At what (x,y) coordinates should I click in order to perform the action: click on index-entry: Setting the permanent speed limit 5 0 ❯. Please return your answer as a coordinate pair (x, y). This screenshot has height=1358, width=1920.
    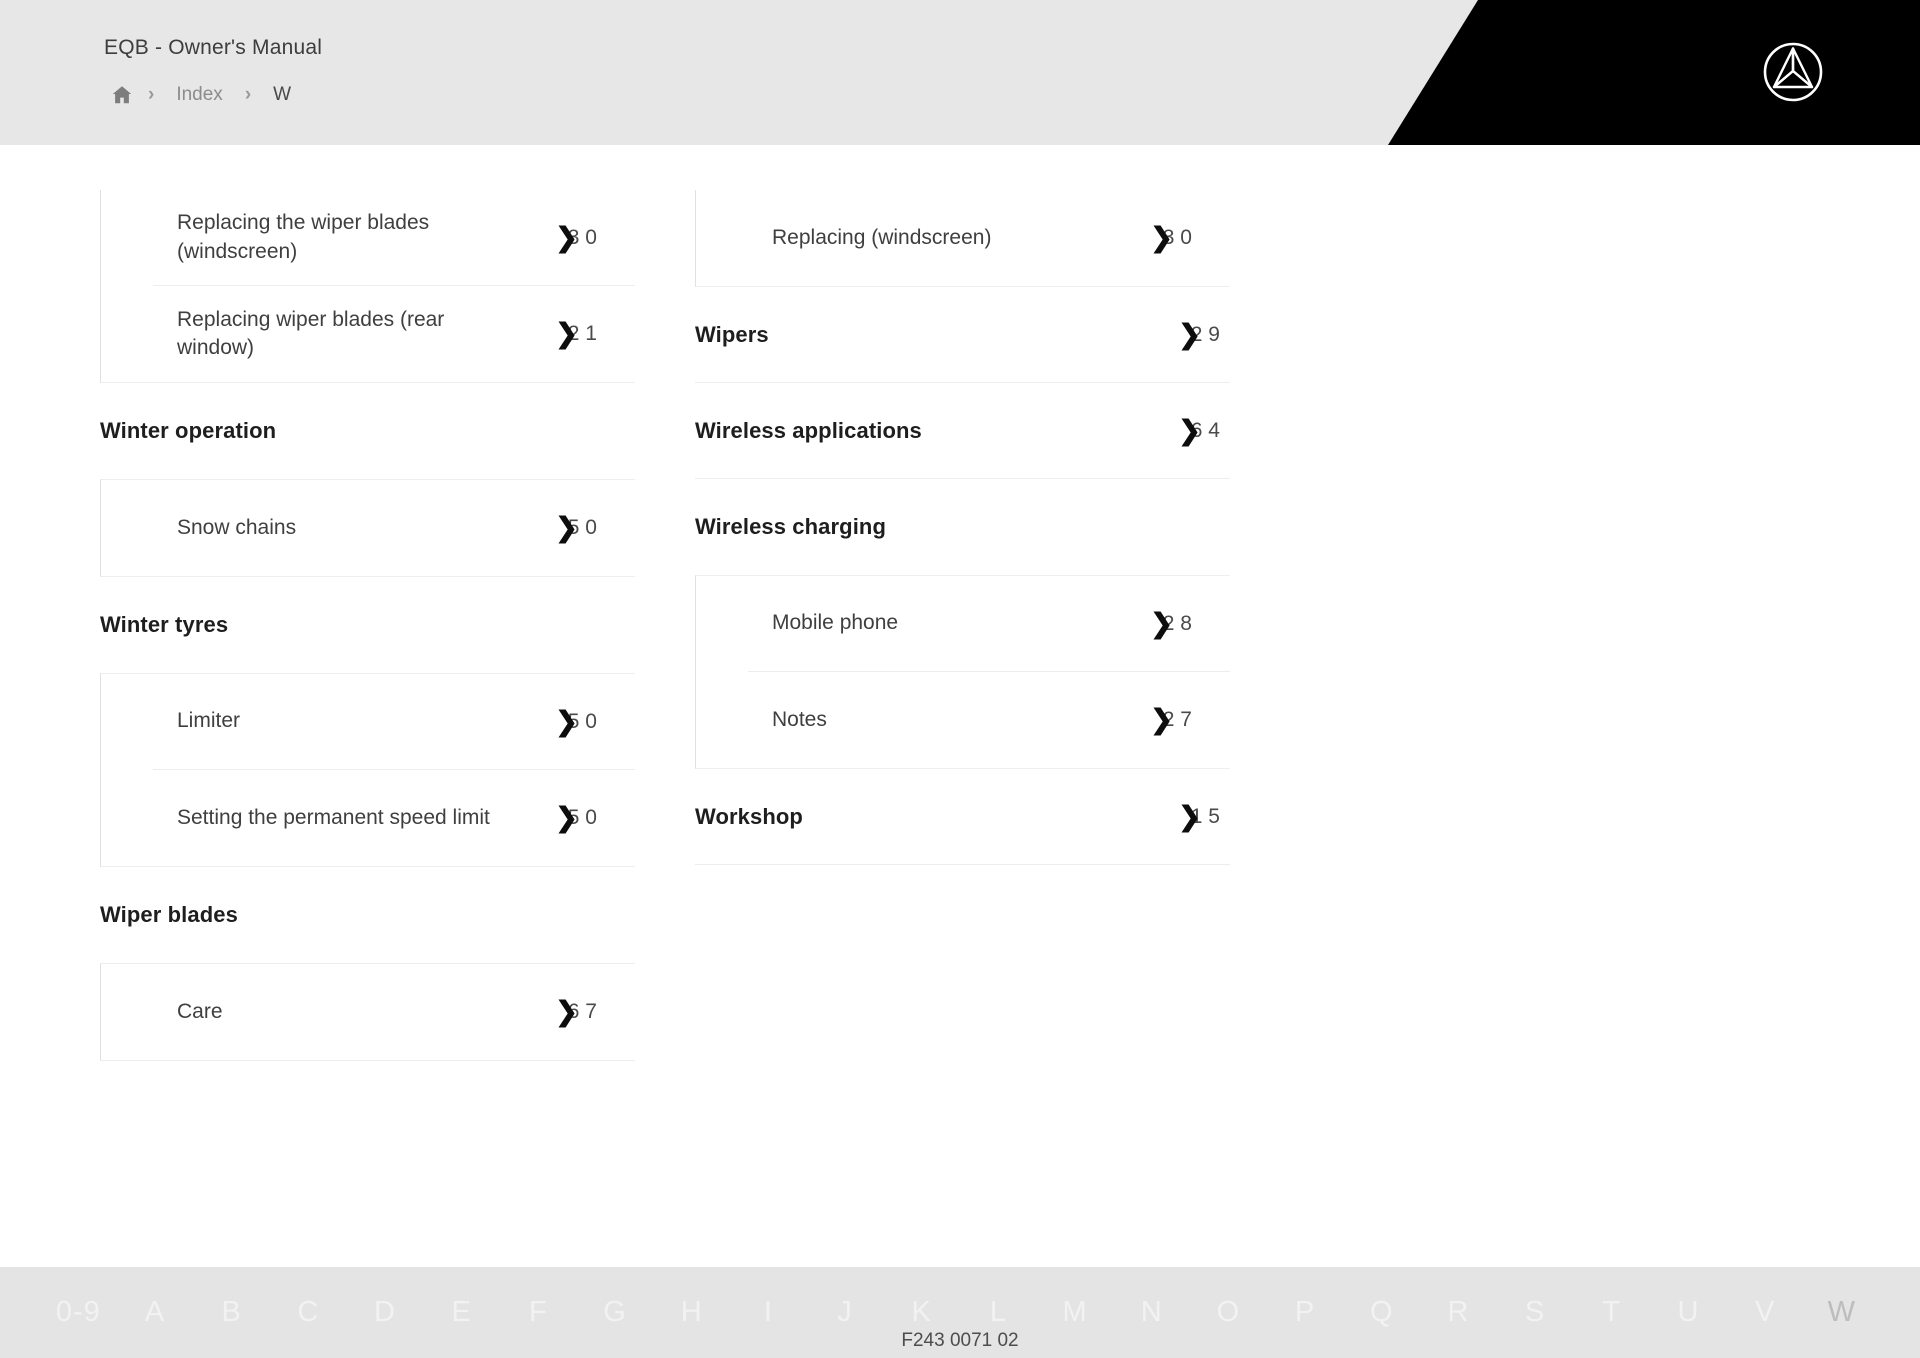
    Looking at the image, I should click on (394, 818).